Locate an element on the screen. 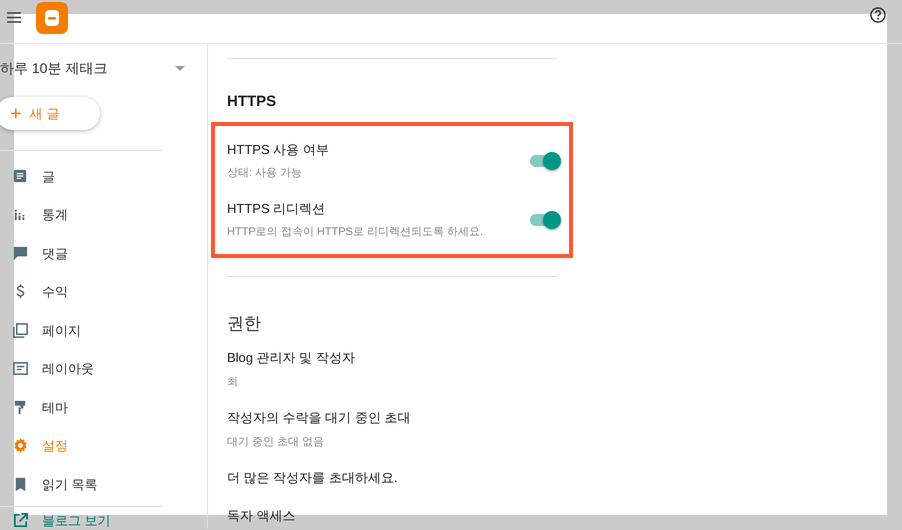  section-heading: HTTPS is located at coordinates (252, 102).